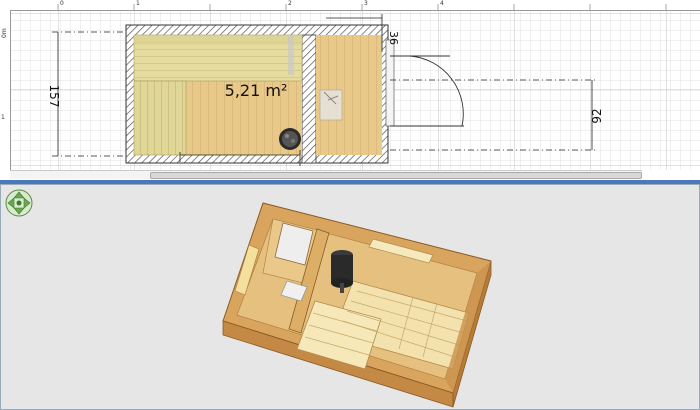  What do you see at coordinates (290, 139) in the screenshot?
I see `sauna-stove-icon` at bounding box center [290, 139].